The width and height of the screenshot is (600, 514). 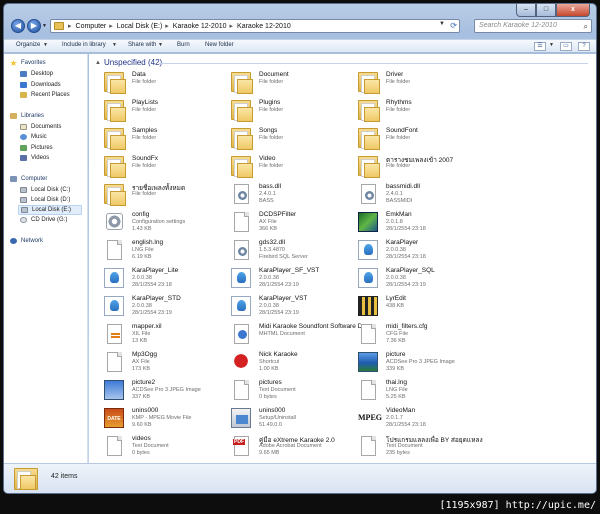 What do you see at coordinates (396, 397) in the screenshot?
I see `file-detail: 5.25 KB` at bounding box center [396, 397].